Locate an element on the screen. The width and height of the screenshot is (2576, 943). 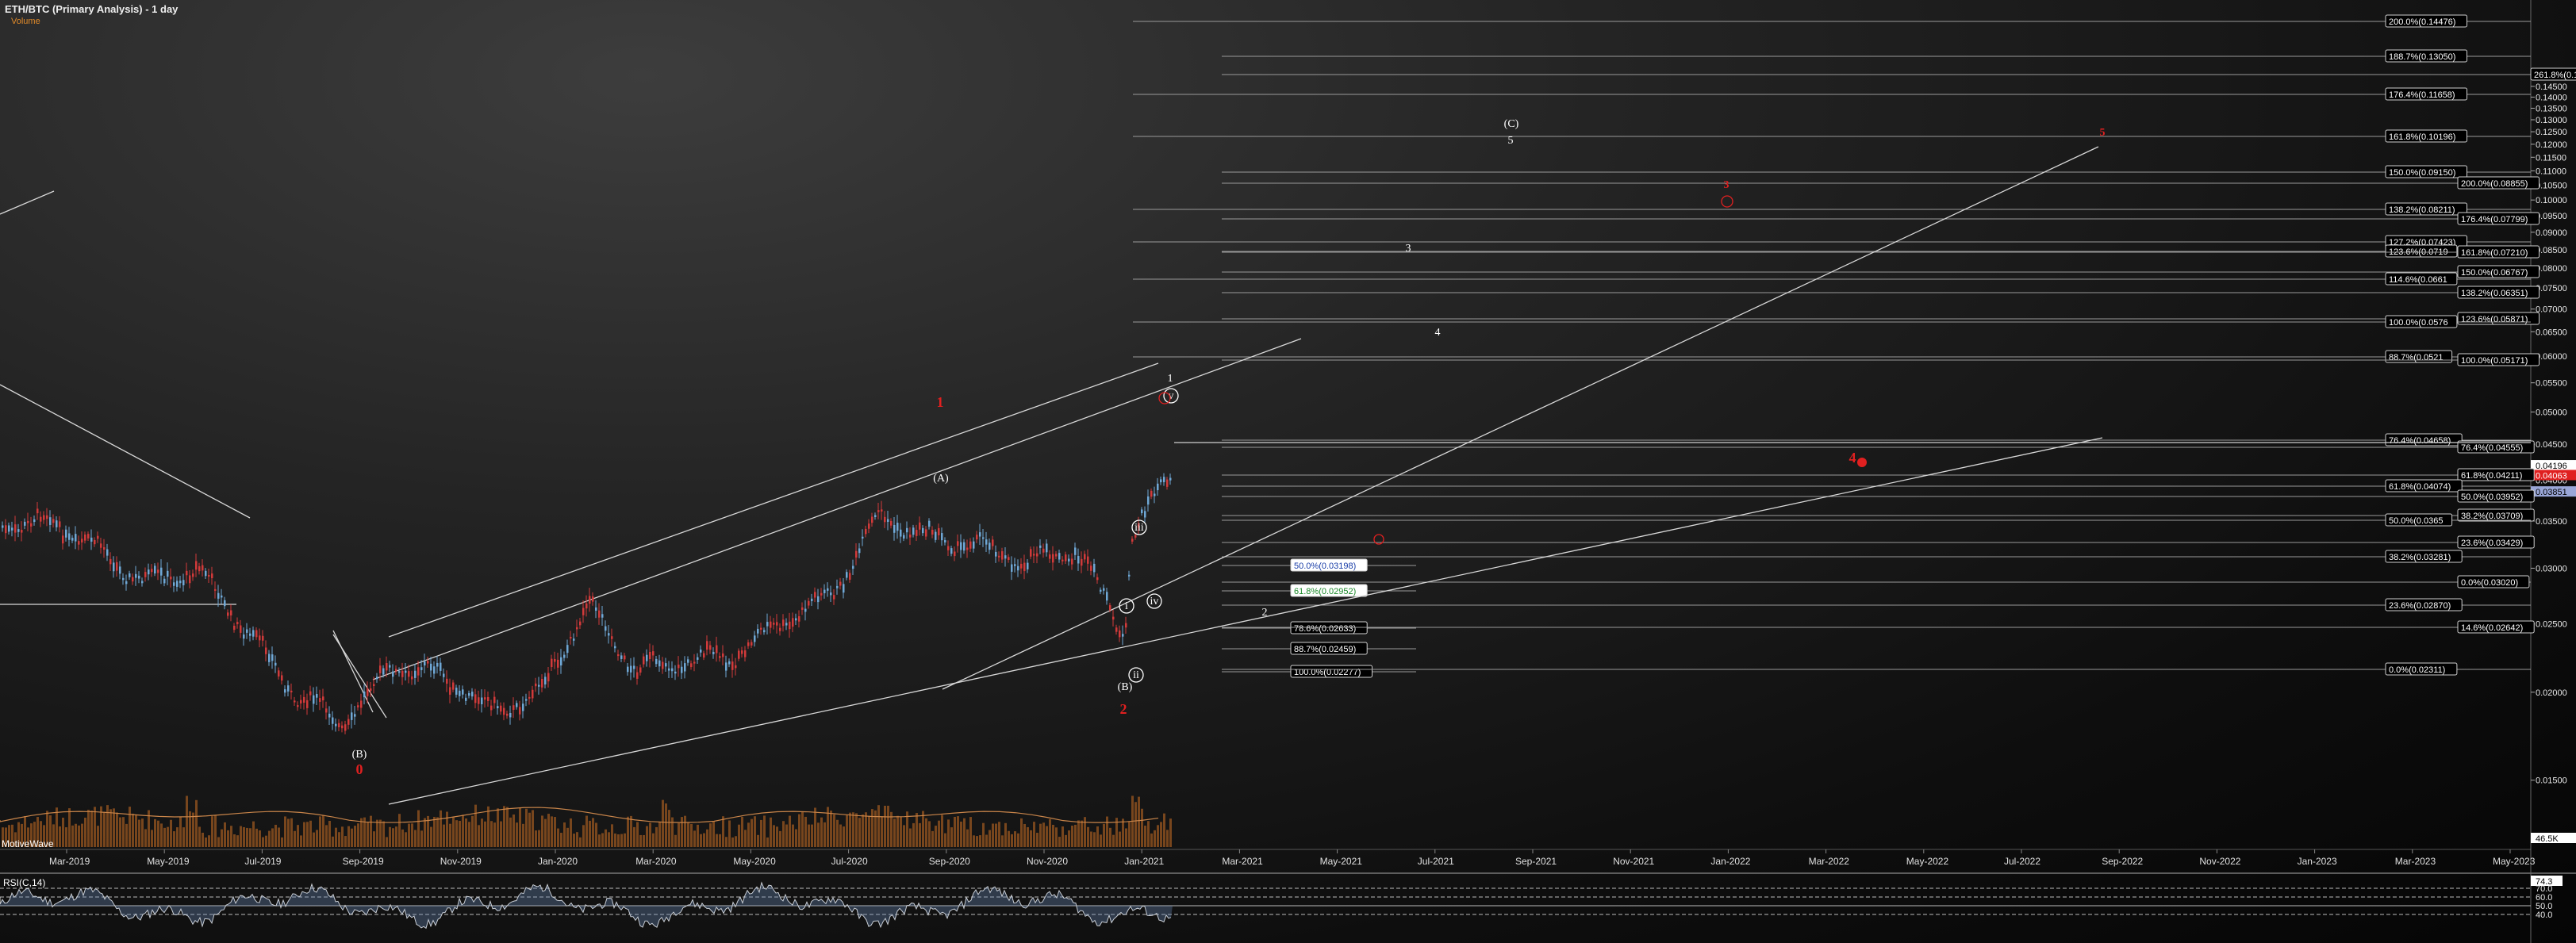
time-tick-label: Mar-2023 is located at coordinates (2415, 862).